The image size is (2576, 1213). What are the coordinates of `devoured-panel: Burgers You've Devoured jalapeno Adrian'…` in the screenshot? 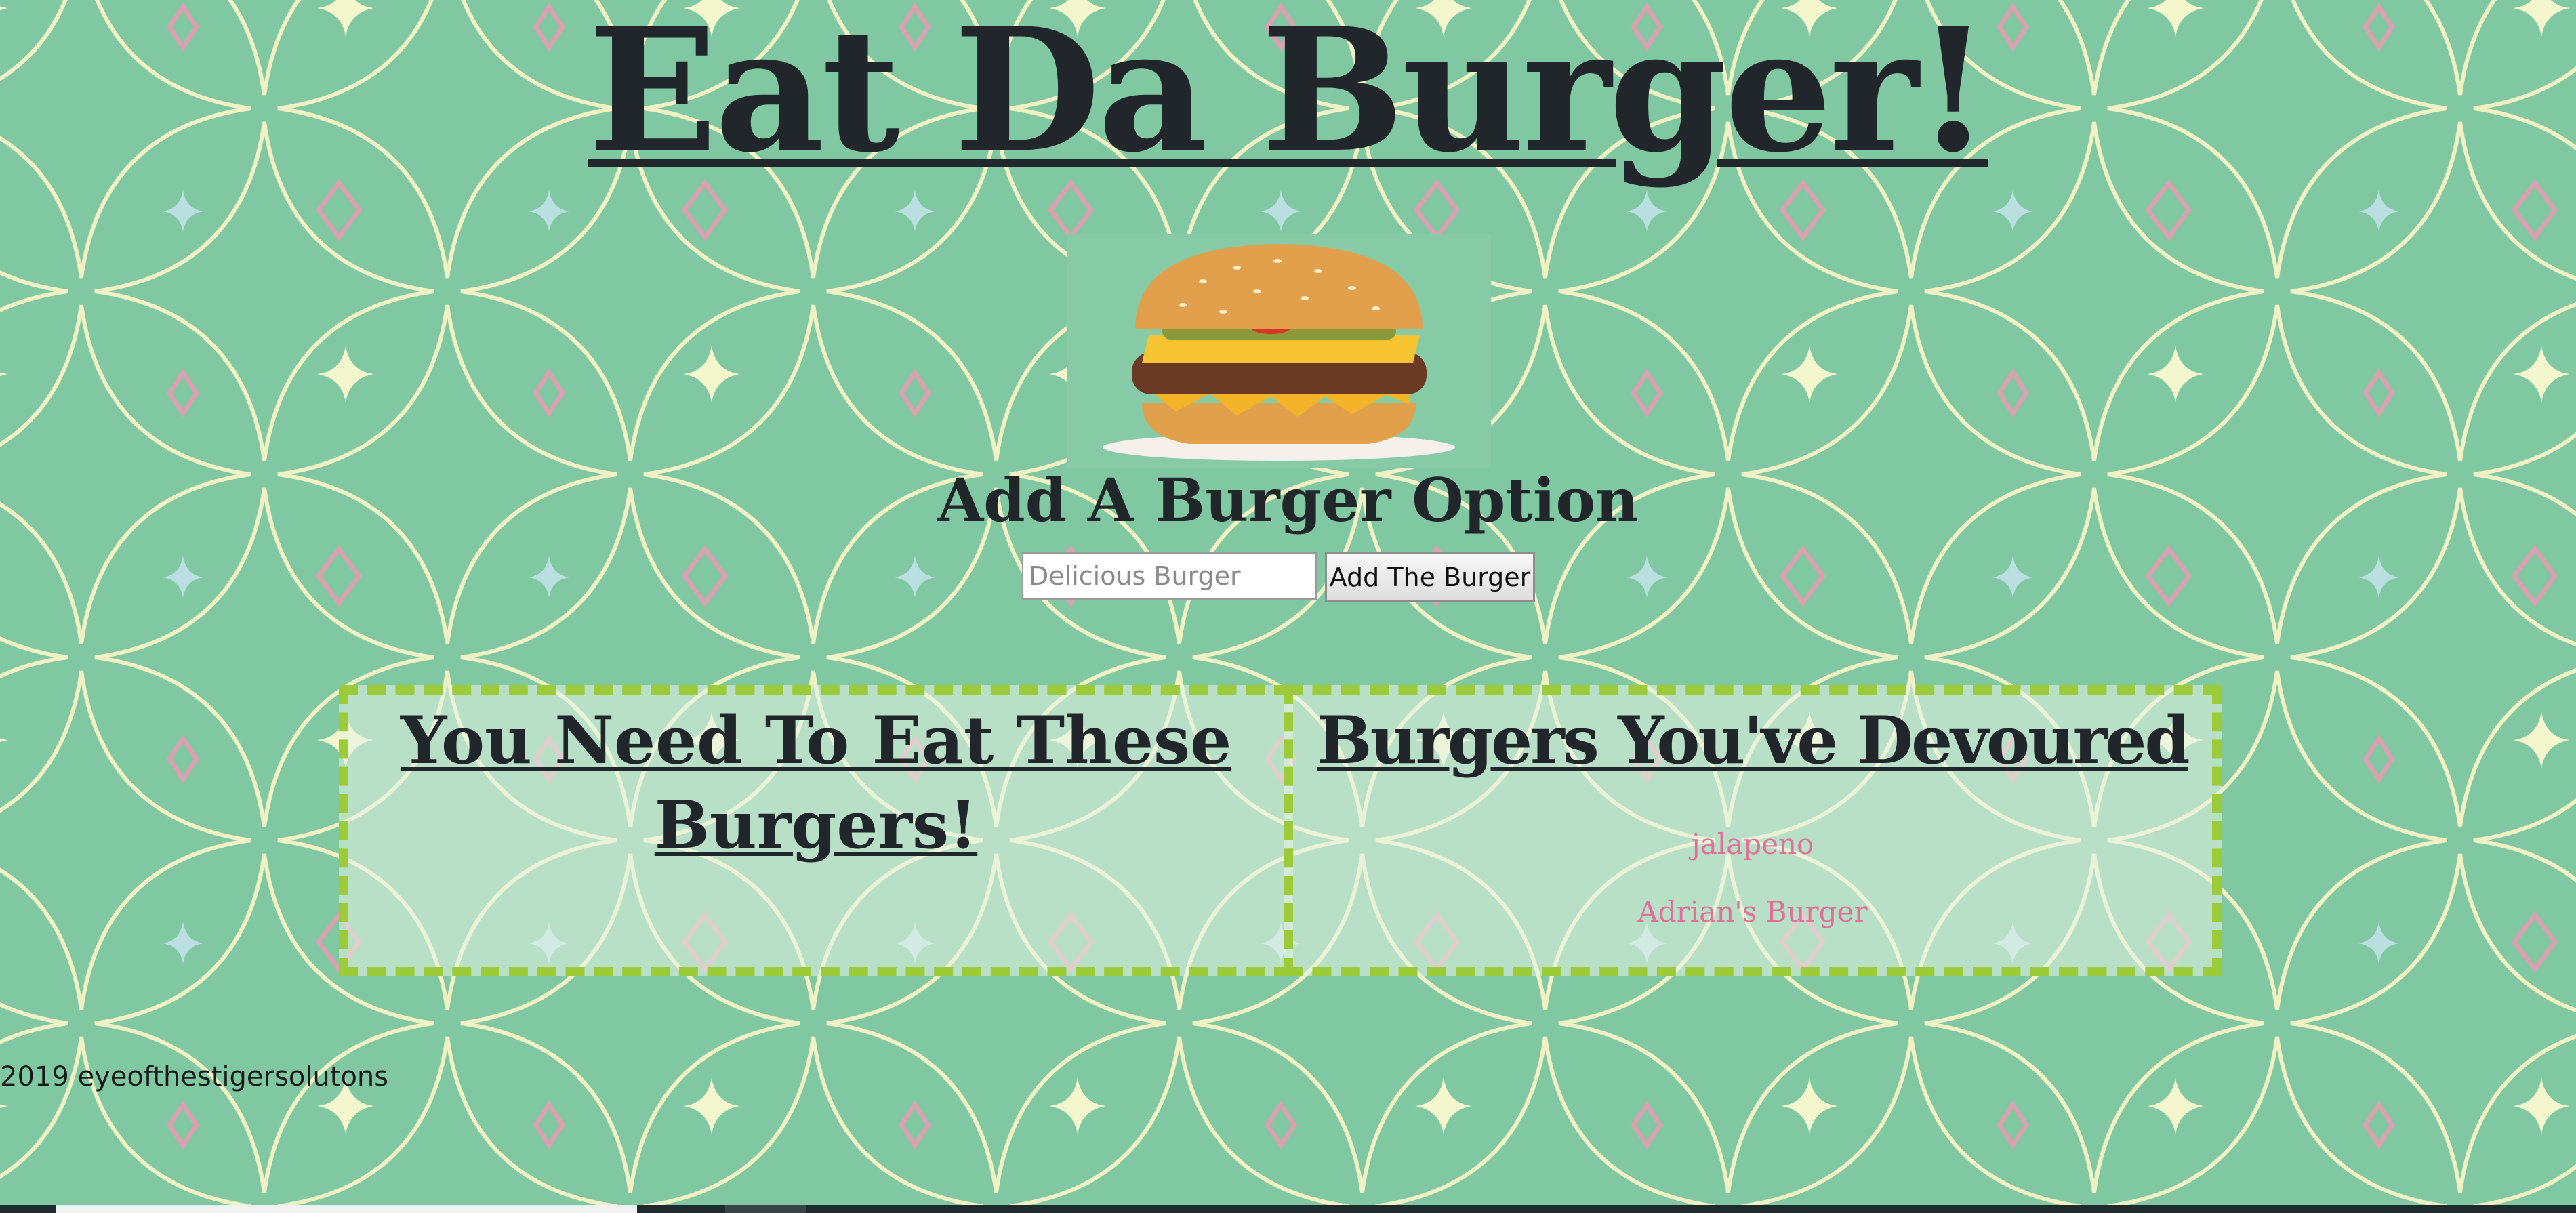 It's located at (1753, 830).